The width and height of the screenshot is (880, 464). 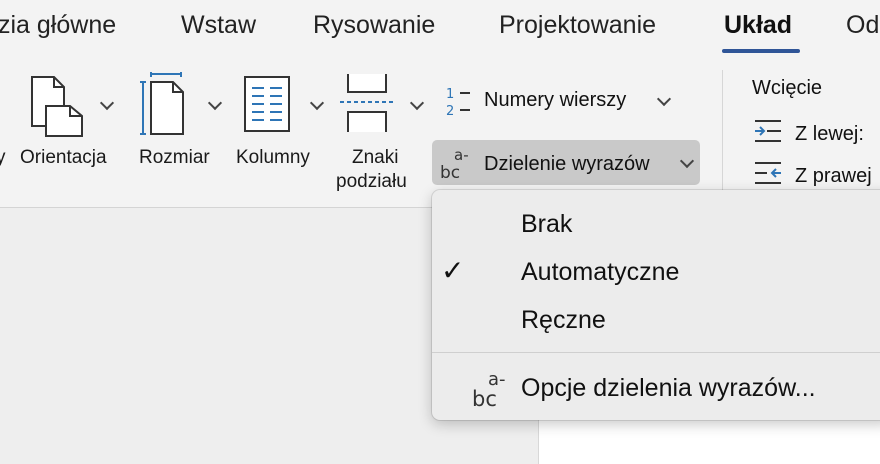 What do you see at coordinates (57, 106) in the screenshot?
I see `orientation-icon` at bounding box center [57, 106].